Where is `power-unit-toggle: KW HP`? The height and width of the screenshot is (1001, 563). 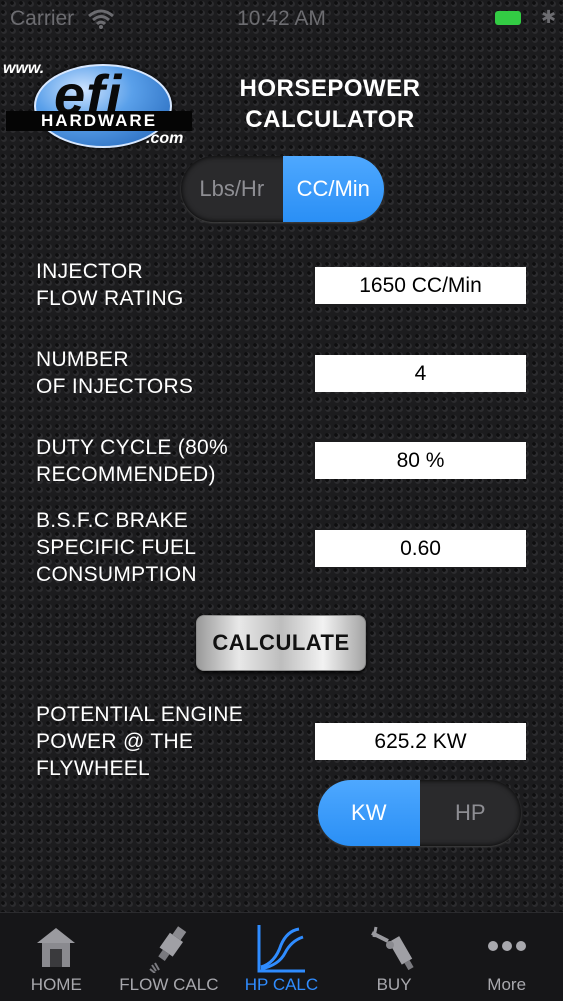
power-unit-toggle: KW HP is located at coordinates (419, 813).